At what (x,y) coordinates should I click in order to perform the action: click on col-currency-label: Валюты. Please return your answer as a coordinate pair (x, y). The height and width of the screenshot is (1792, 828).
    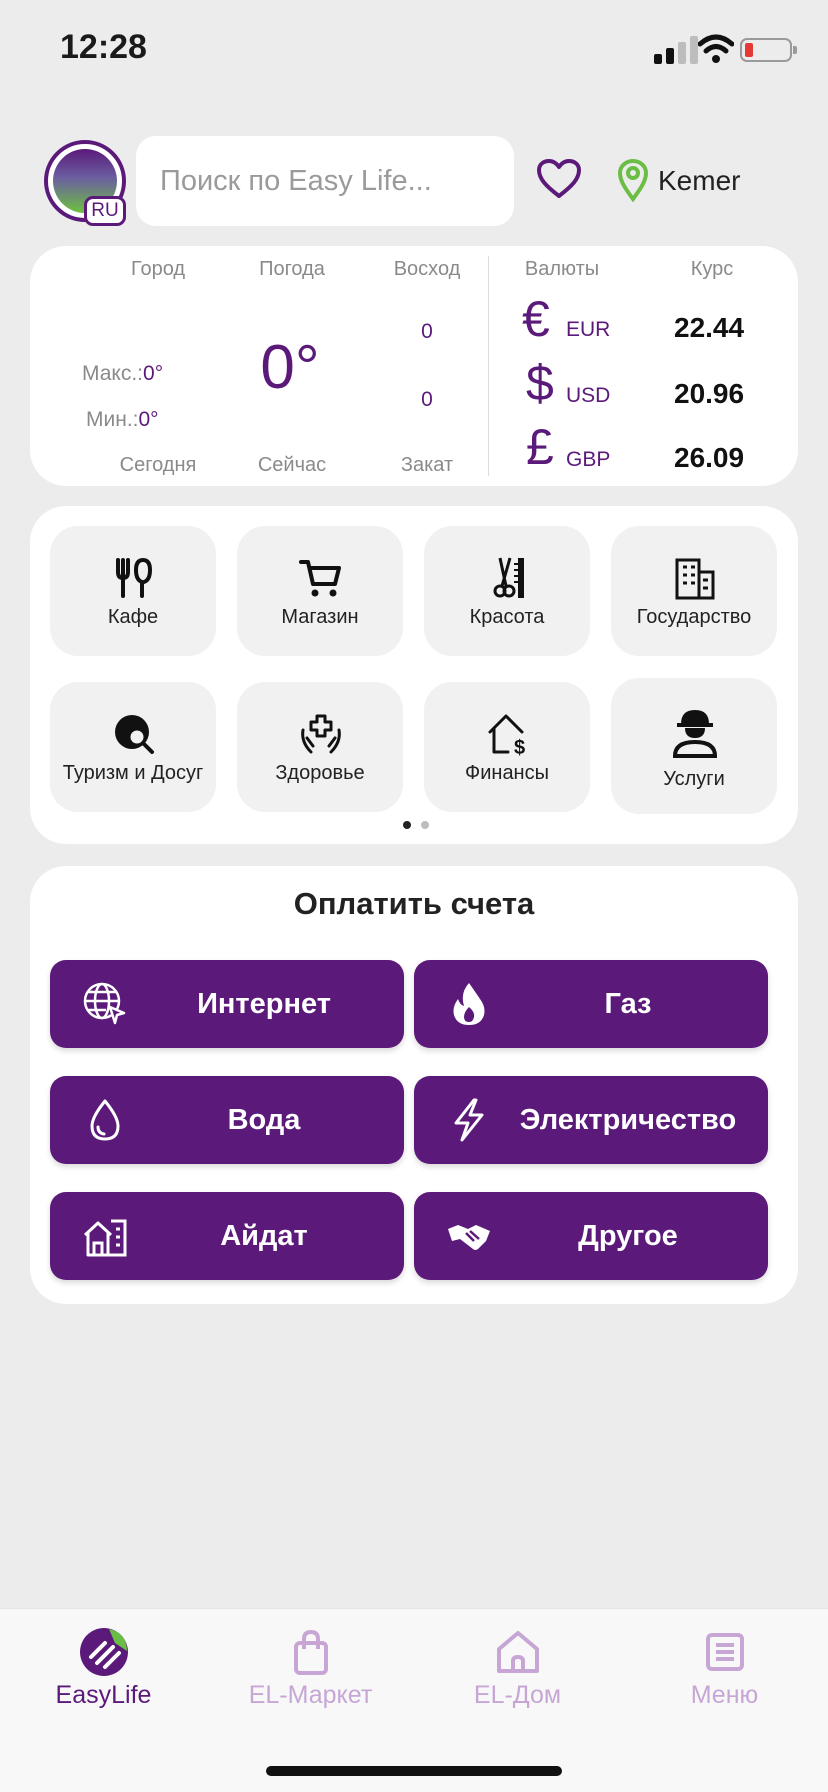
    Looking at the image, I should click on (562, 269).